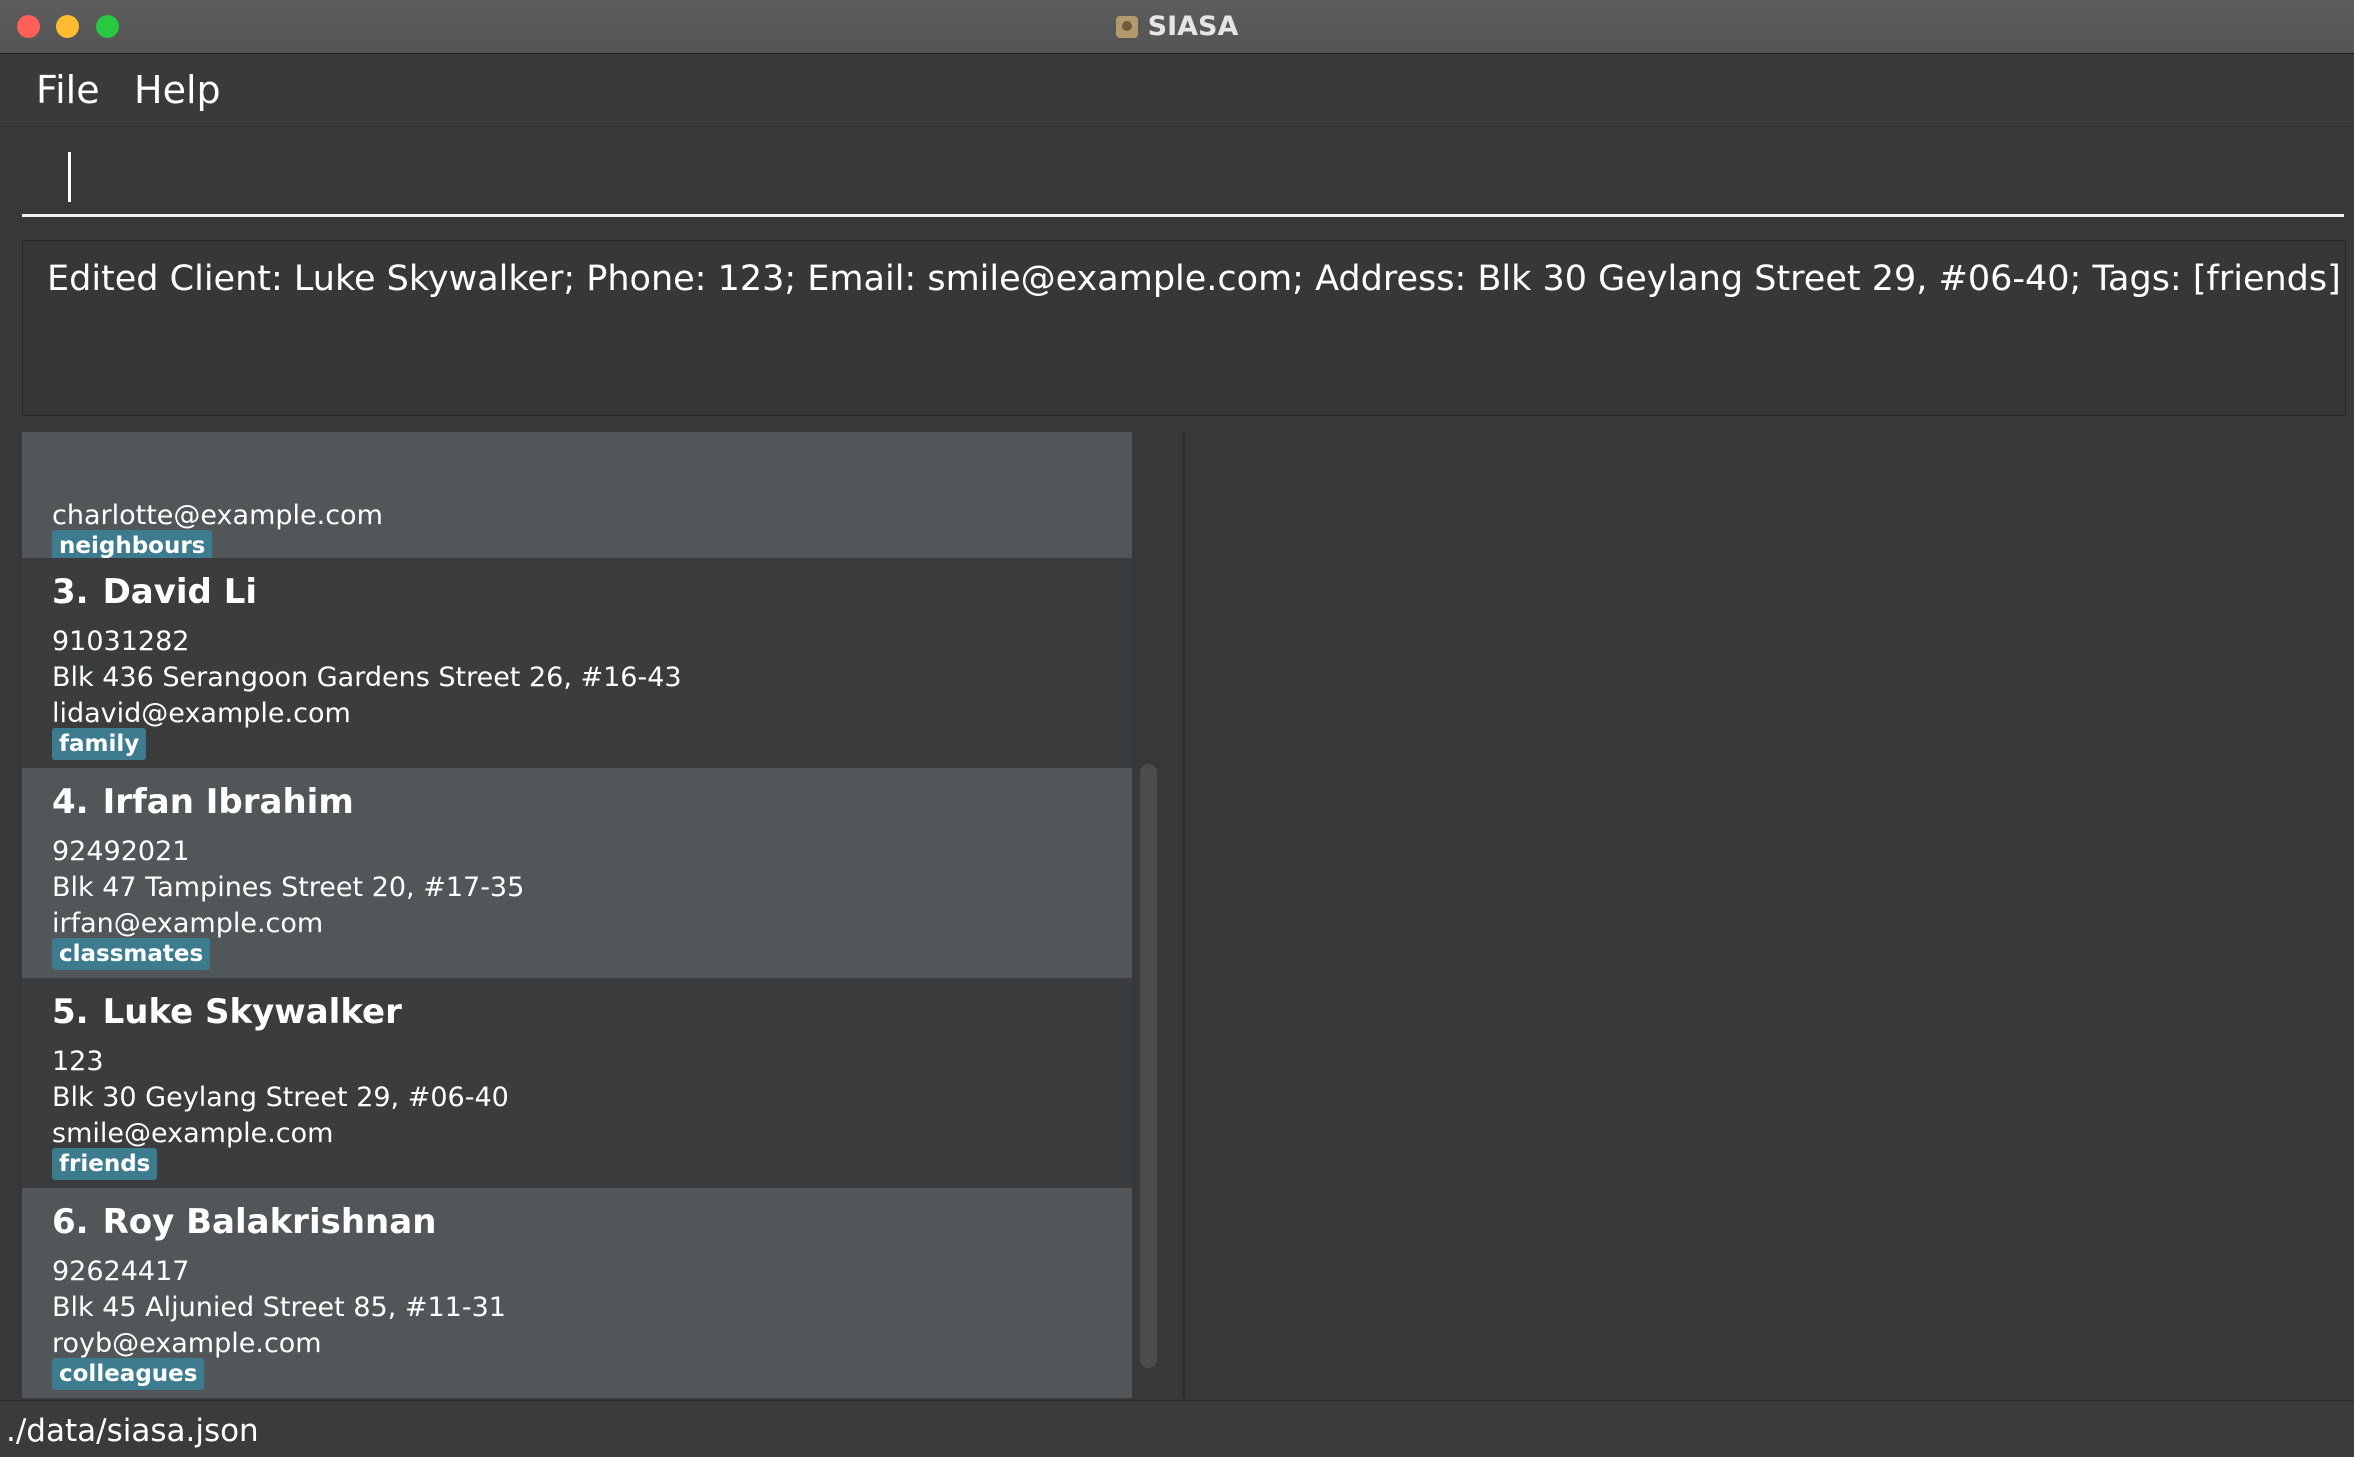 This screenshot has height=1457, width=2354. What do you see at coordinates (252, 1012) in the screenshot?
I see `client-name-text: Luke Skywalker` at bounding box center [252, 1012].